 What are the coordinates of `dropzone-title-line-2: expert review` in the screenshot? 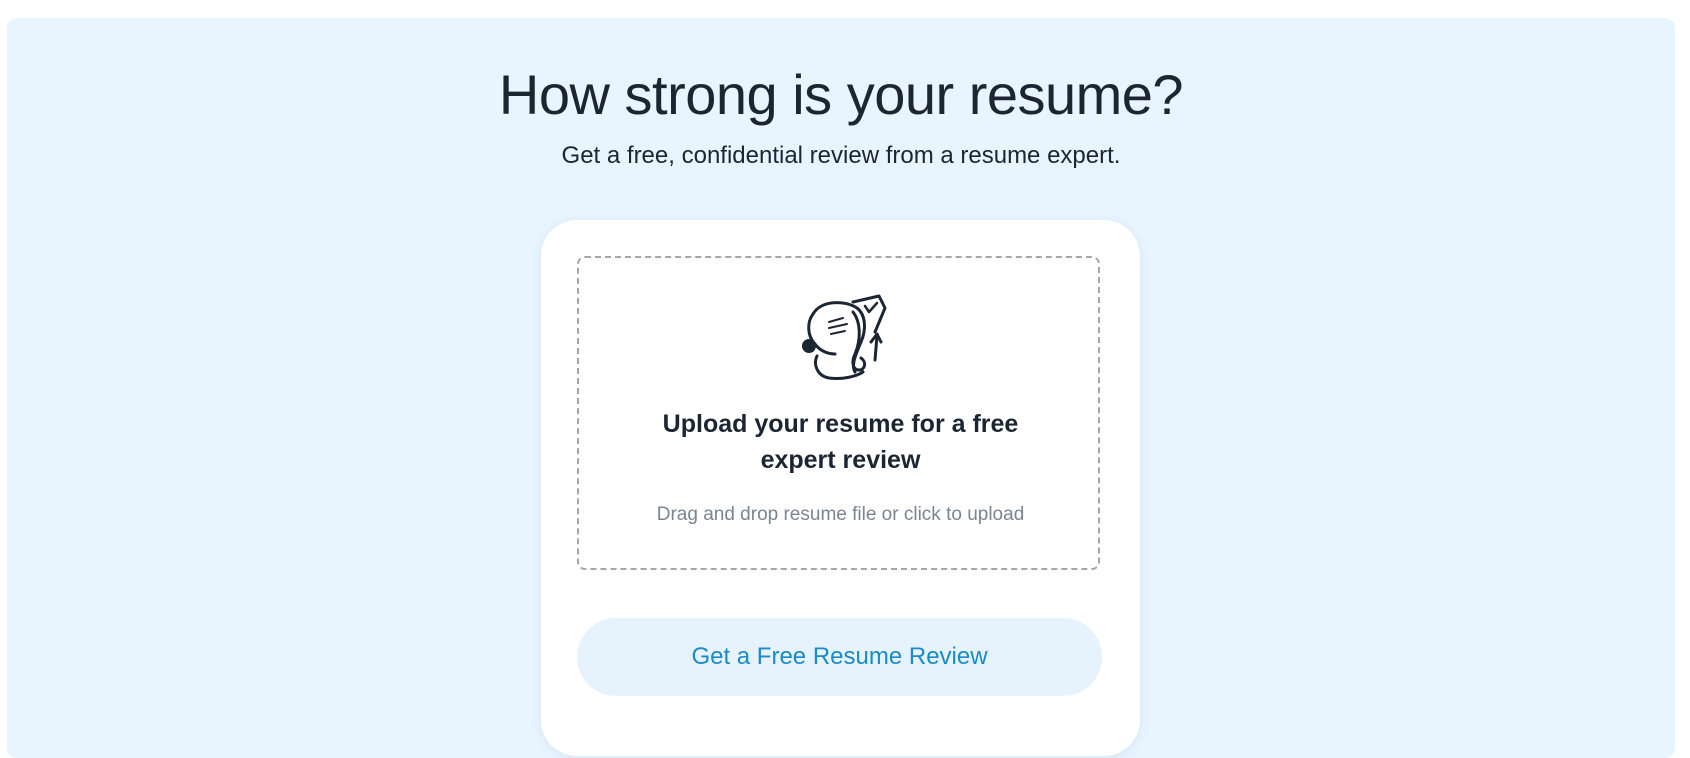 It's located at (840, 460).